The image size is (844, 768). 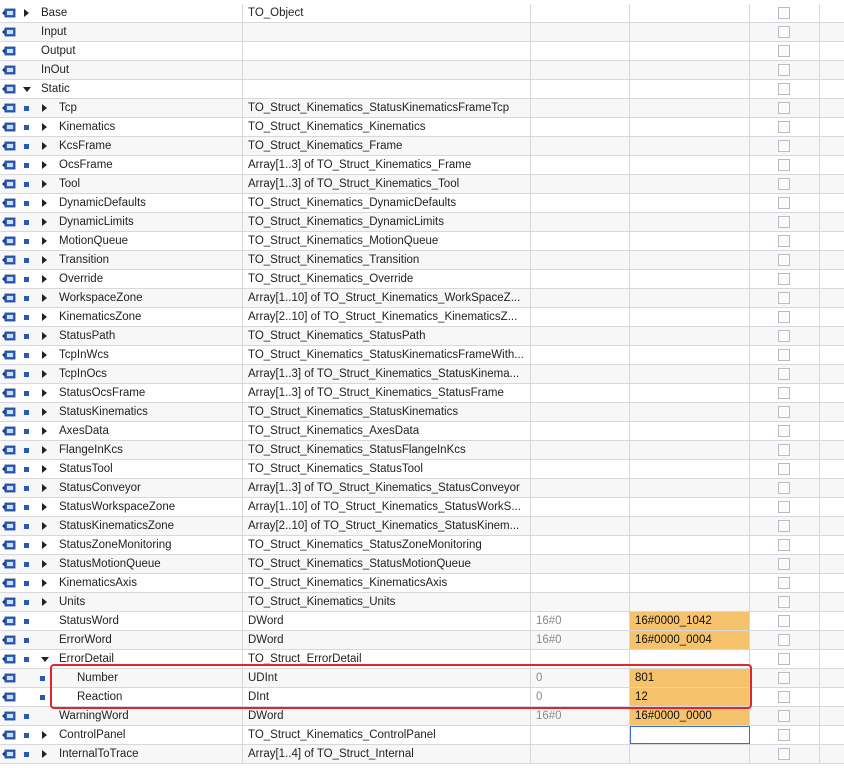 I want to click on data-type-cell: TO_Struct_Kinematics_StatusTool, so click(x=387, y=469).